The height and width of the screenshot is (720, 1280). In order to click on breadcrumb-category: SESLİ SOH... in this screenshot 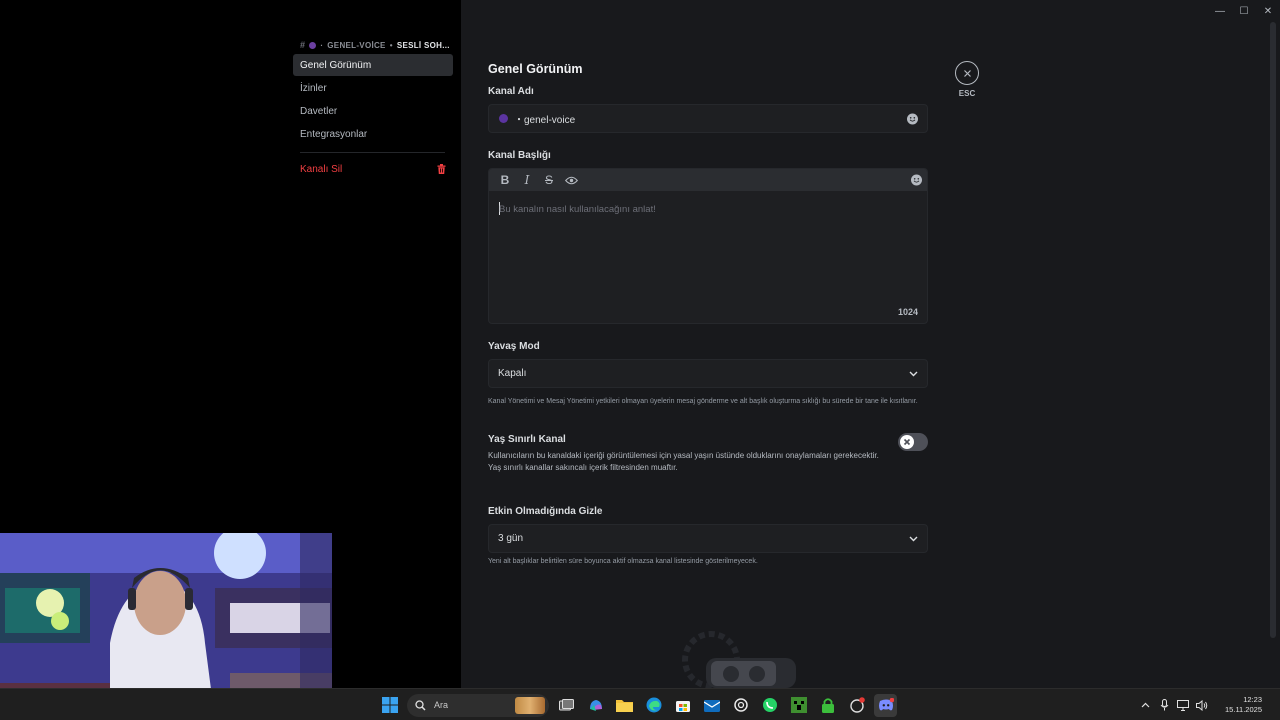, I will do `click(423, 45)`.